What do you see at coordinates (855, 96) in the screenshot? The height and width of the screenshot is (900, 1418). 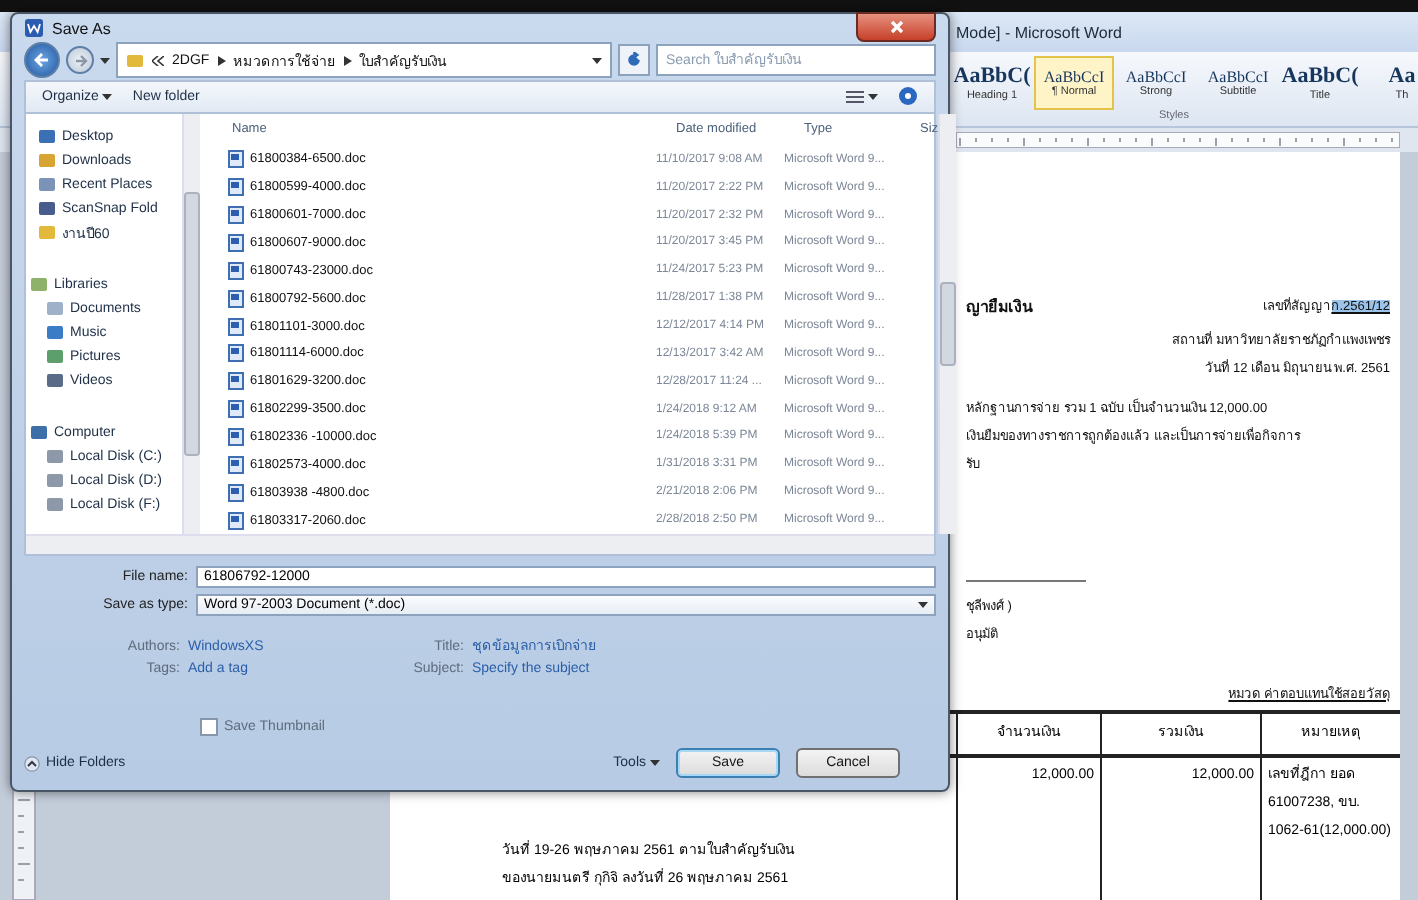 I see `view-icon` at bounding box center [855, 96].